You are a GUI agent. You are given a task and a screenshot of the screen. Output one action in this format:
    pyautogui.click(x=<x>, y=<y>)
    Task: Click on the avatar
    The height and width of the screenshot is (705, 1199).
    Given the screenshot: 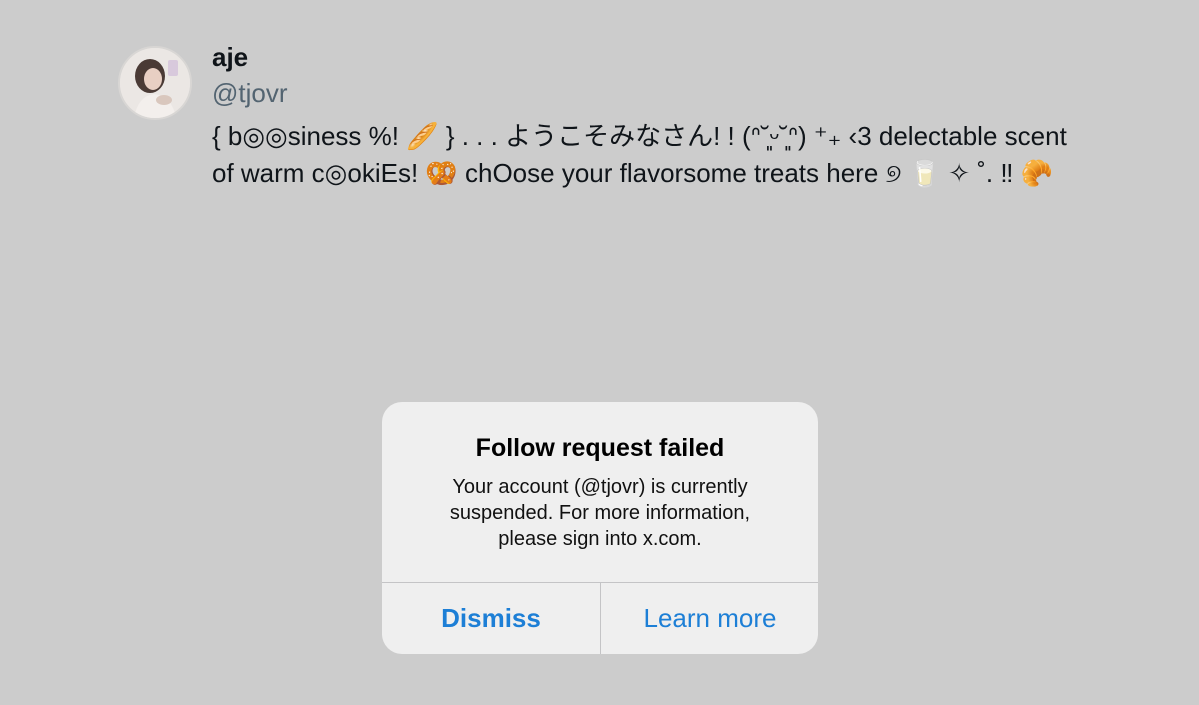 What is the action you would take?
    pyautogui.click(x=155, y=83)
    